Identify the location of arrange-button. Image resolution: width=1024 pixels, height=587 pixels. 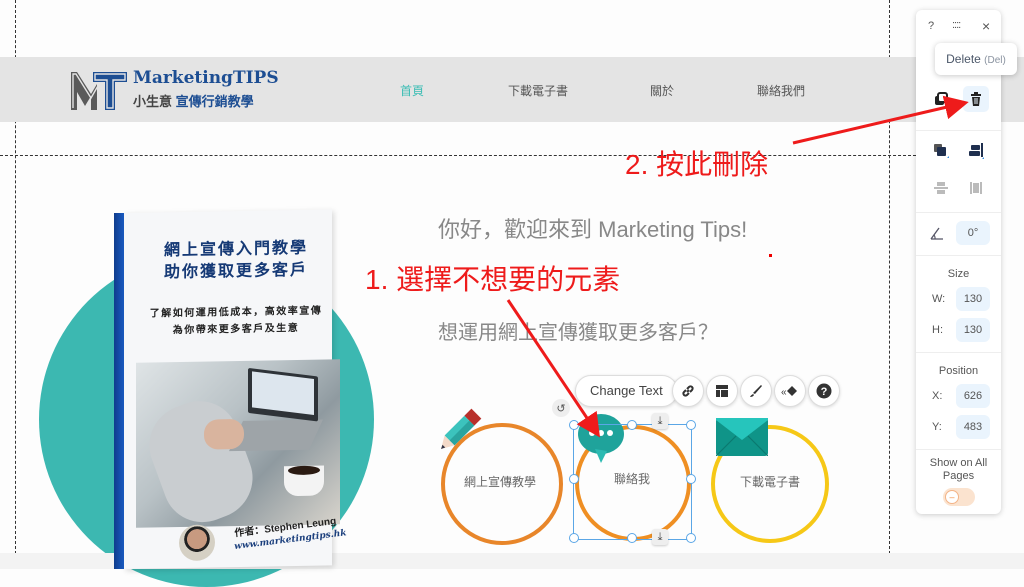
(941, 151).